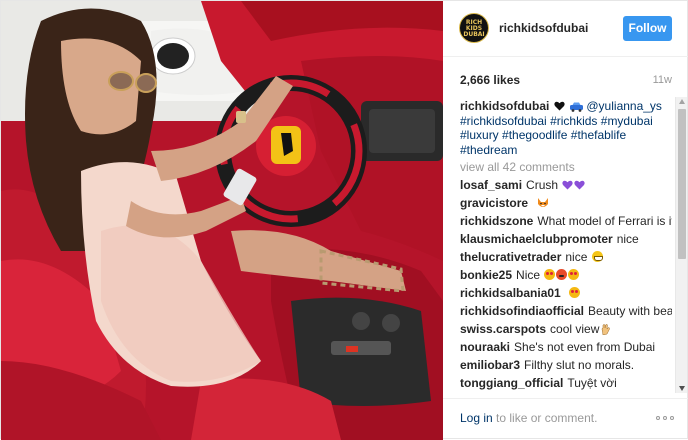 The width and height of the screenshot is (688, 440). What do you see at coordinates (511, 383) in the screenshot?
I see `comment-username: tonggiang_official` at bounding box center [511, 383].